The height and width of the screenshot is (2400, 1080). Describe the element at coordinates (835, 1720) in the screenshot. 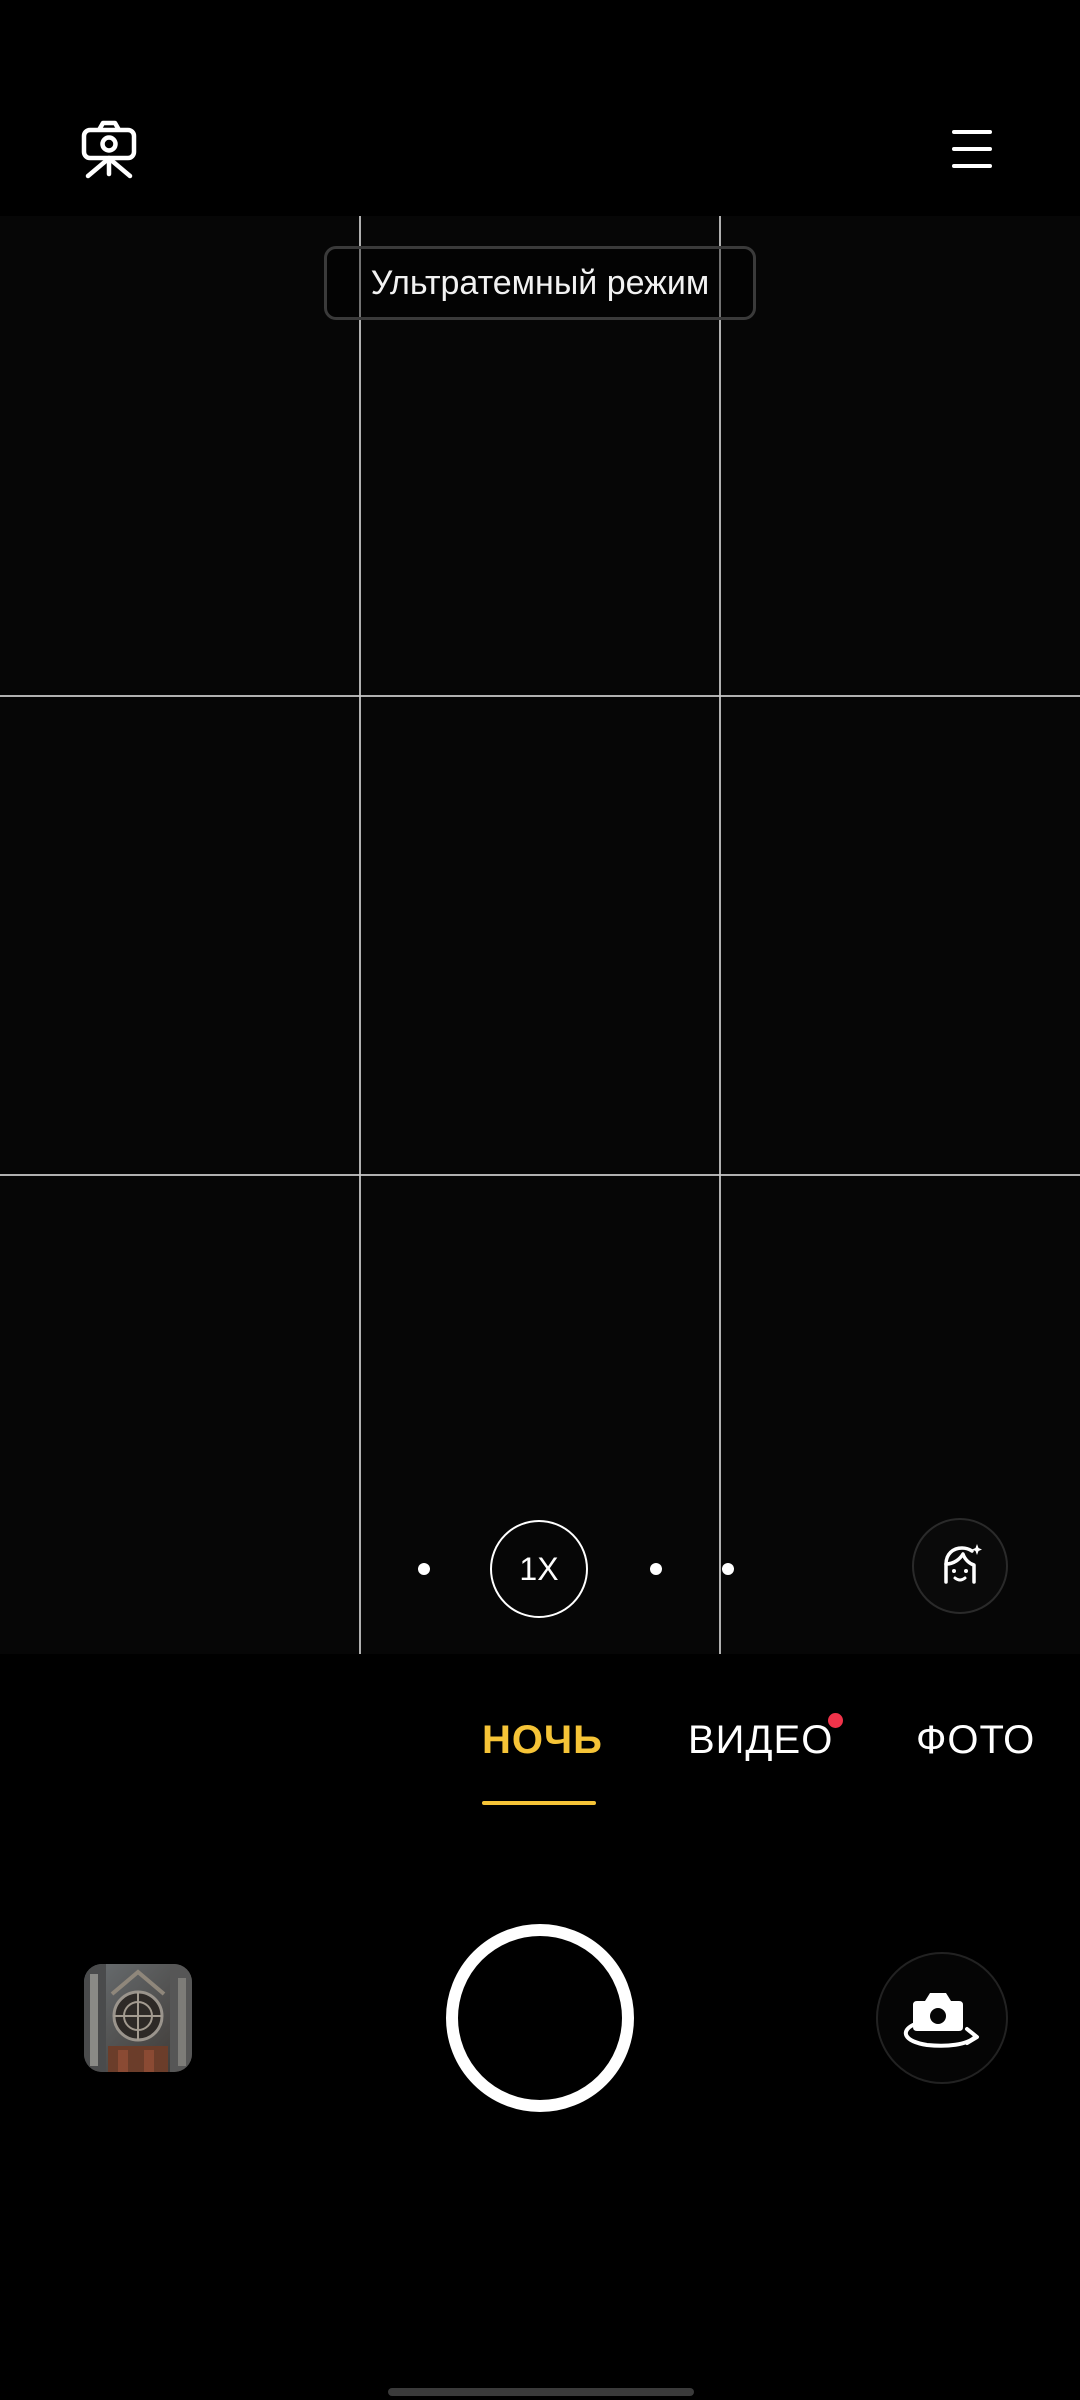

I see `new-badge-dot` at that location.